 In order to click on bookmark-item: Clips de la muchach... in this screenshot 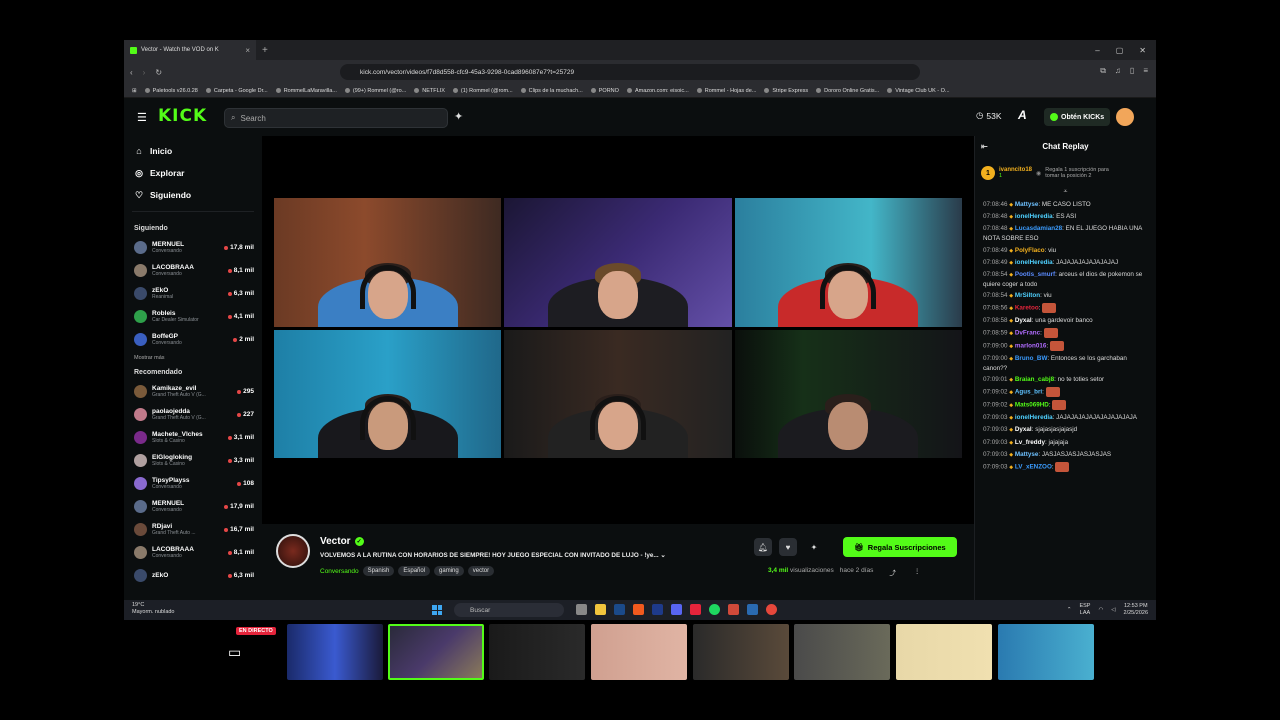, I will do `click(551, 91)`.